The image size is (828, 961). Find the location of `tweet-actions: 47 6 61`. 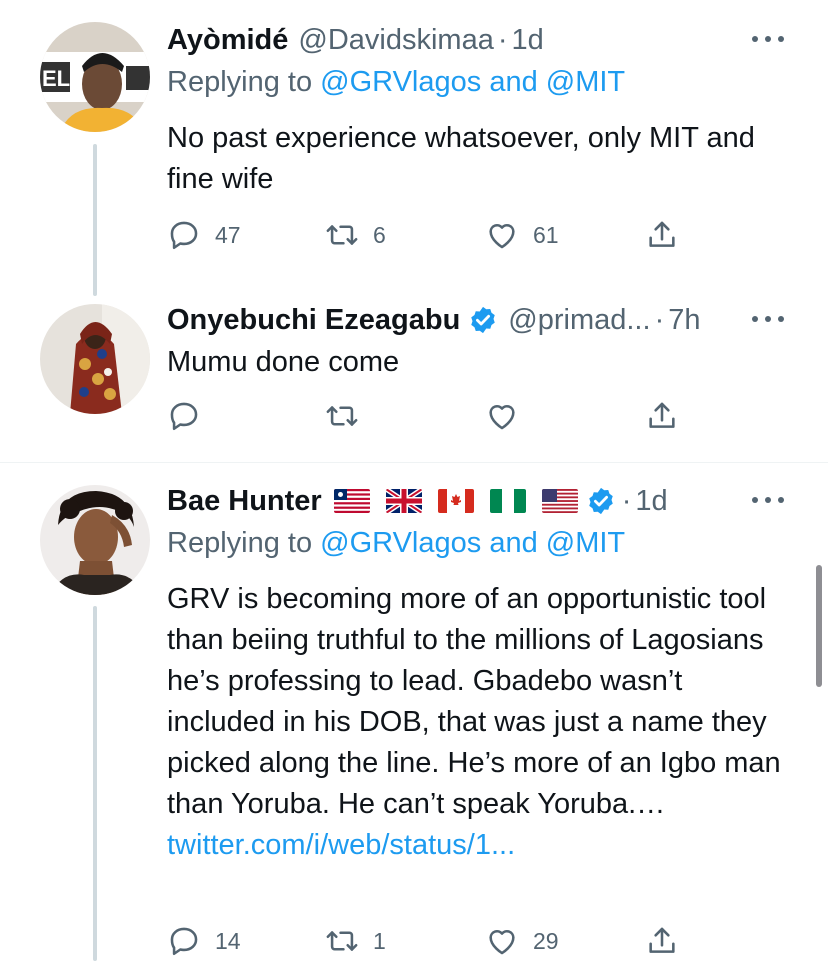

tweet-actions: 47 6 61 is located at coordinates (427, 235).